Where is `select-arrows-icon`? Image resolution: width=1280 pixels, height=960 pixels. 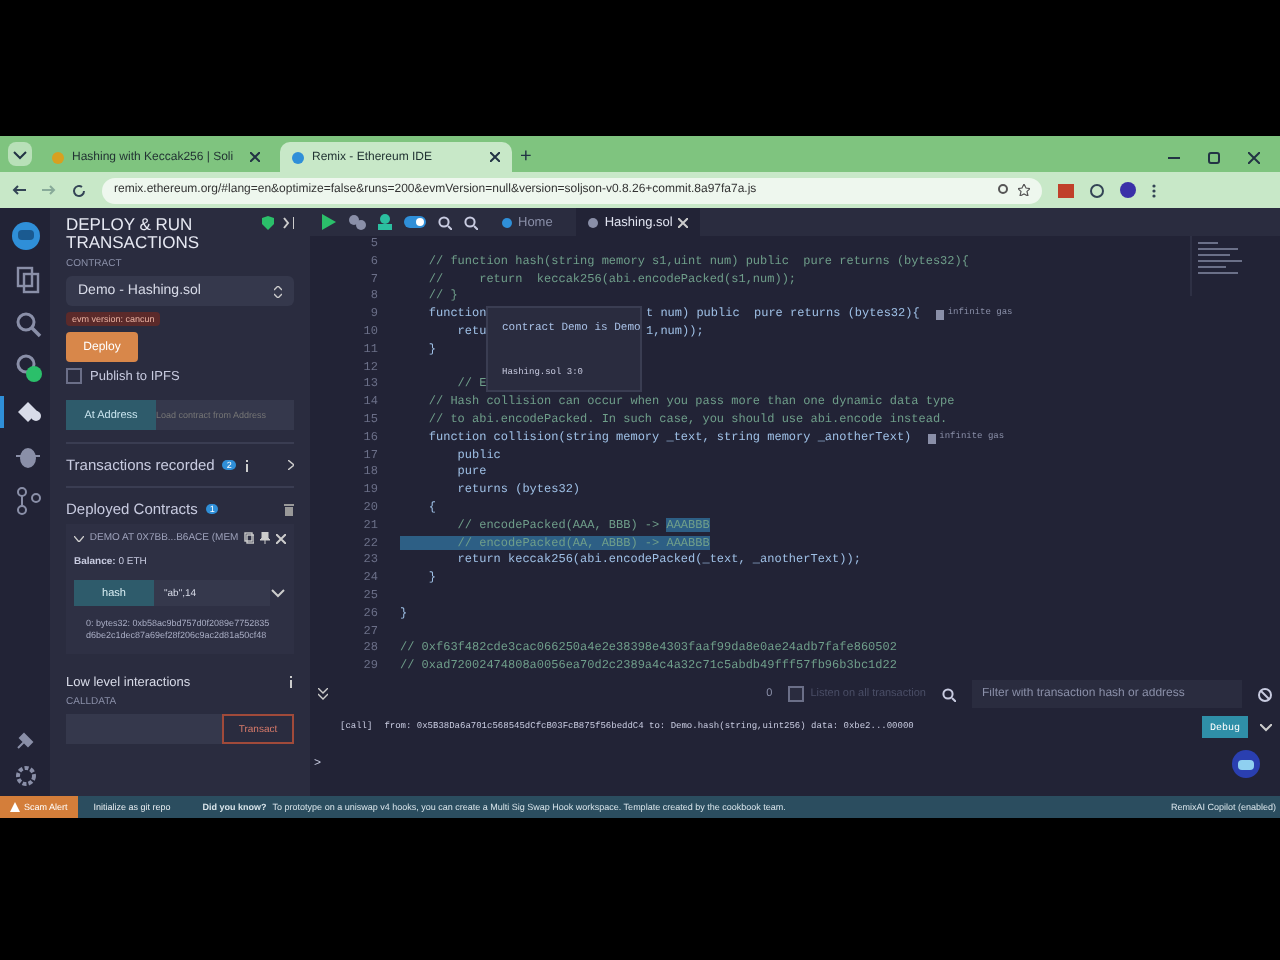
select-arrows-icon is located at coordinates (278, 291).